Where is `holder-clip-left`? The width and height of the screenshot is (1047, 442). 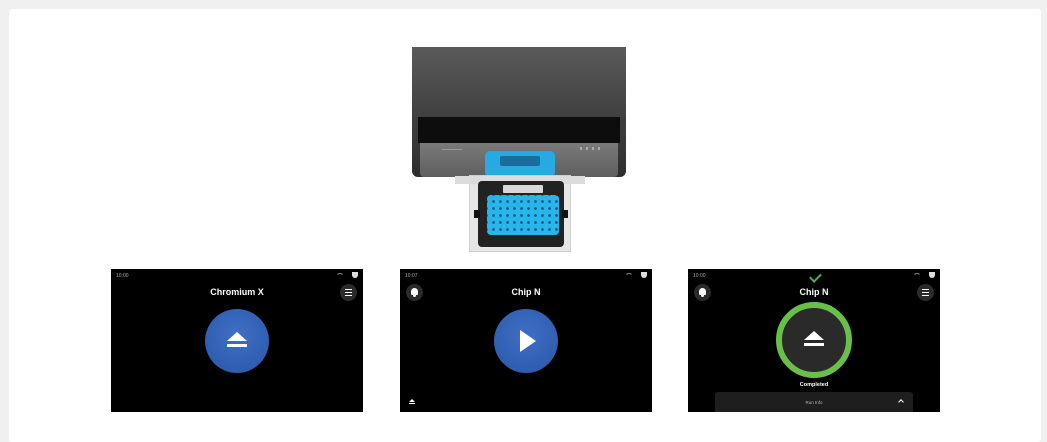
holder-clip-left is located at coordinates (477, 214).